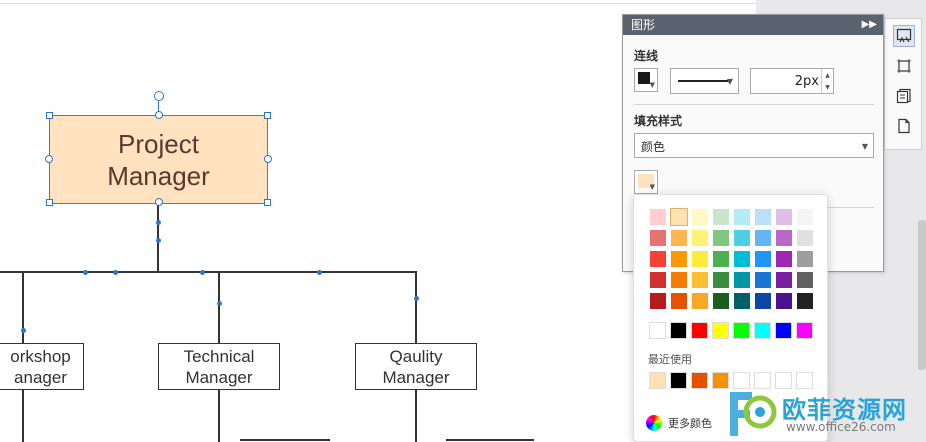 The image size is (926, 442). I want to click on stroke-width-input: 2px ▲ ▼, so click(792, 81).